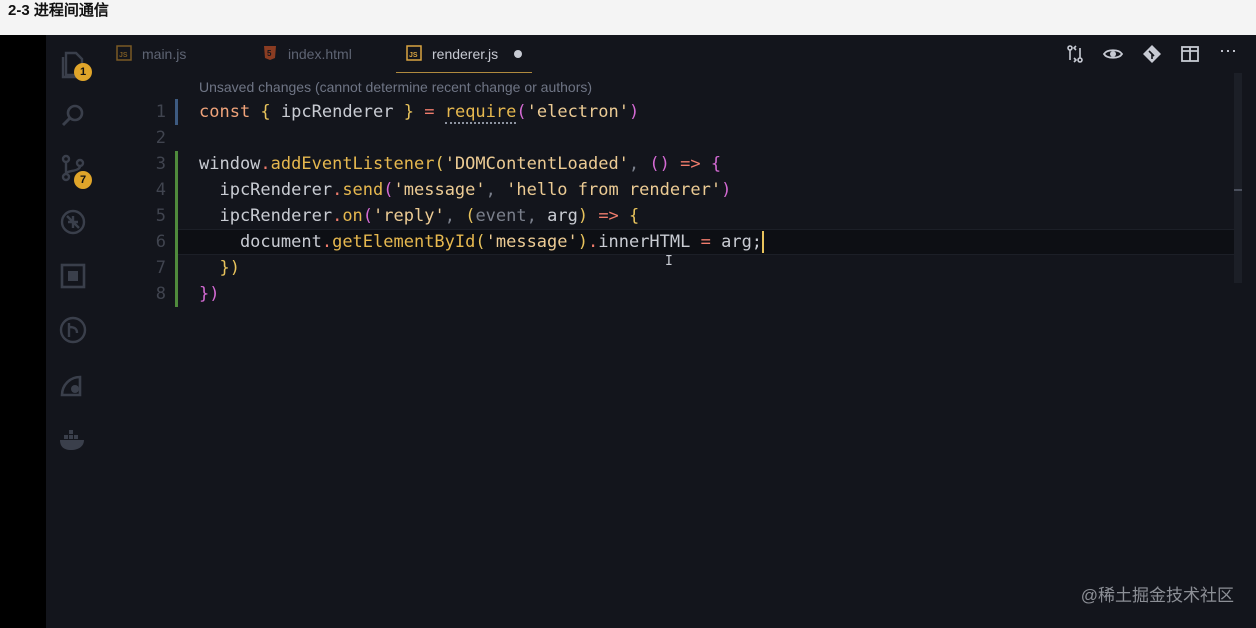 The height and width of the screenshot is (628, 1256). What do you see at coordinates (679, 268) in the screenshot?
I see `code-line: 7 })` at bounding box center [679, 268].